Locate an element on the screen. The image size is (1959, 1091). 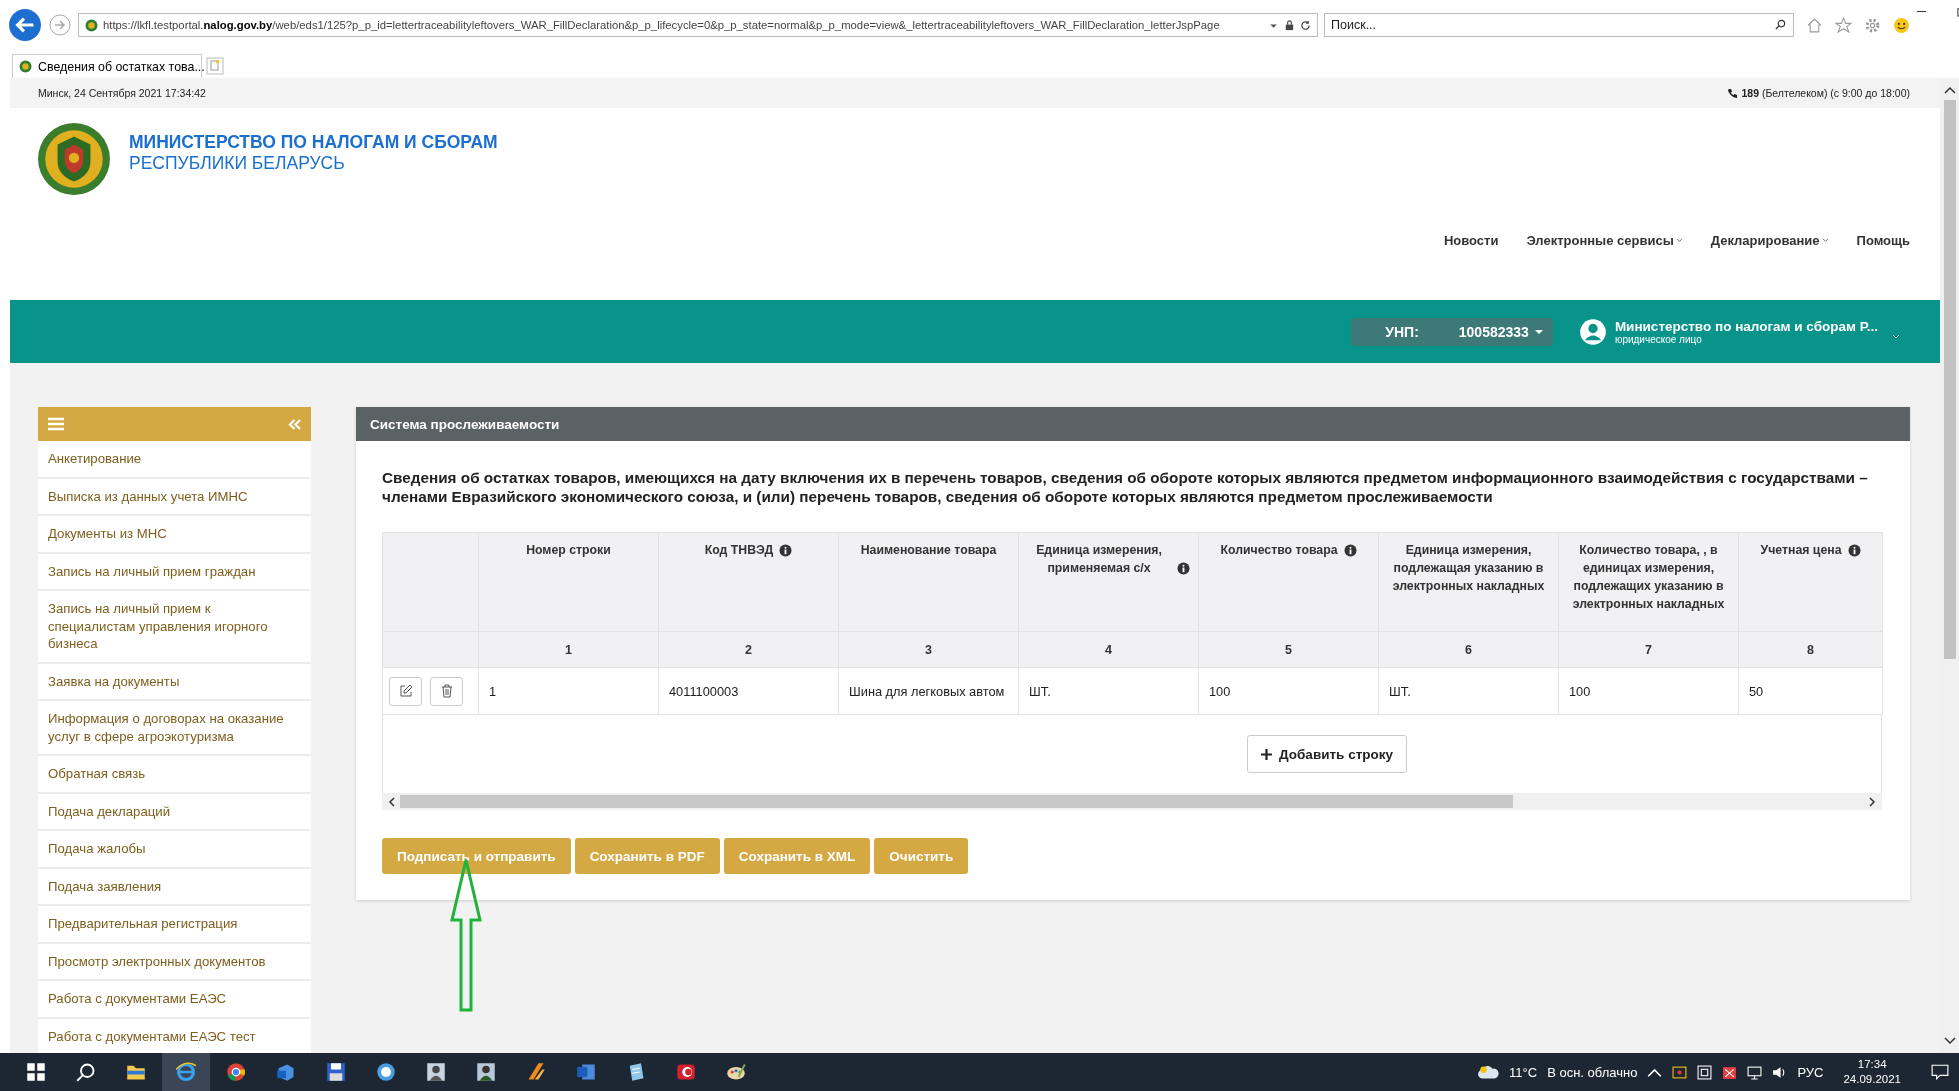
sidebar-item: Работа с документами ЕАЭС is located at coordinates (174, 1000).